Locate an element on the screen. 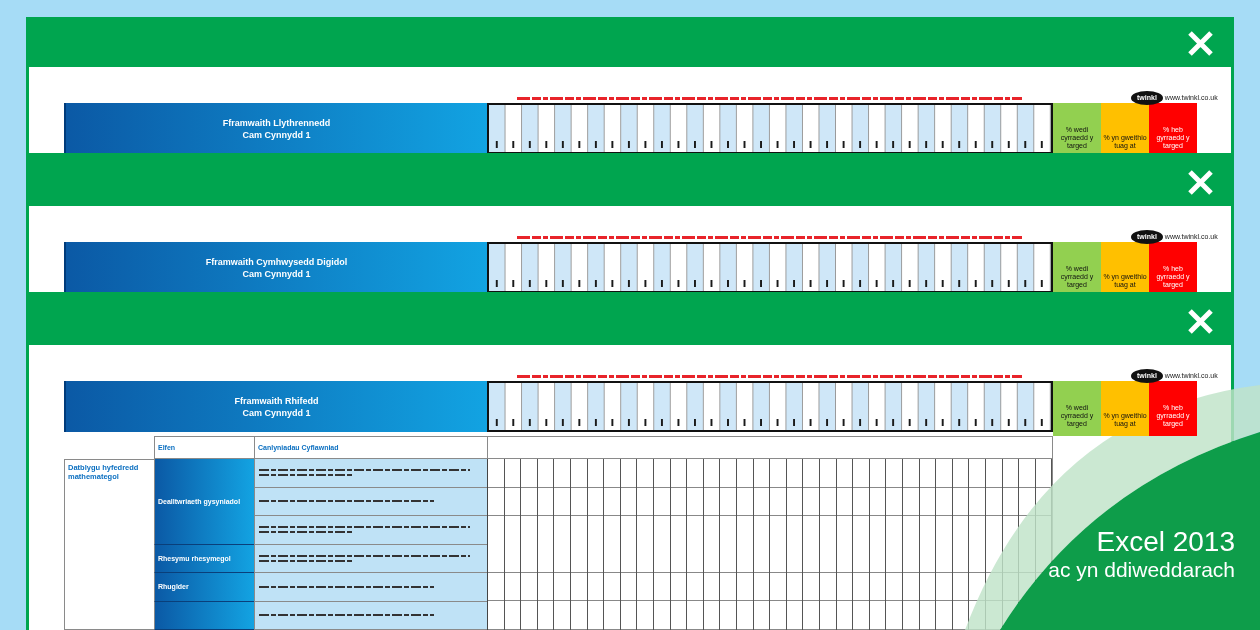  framework-title: Fframwaith Cymhwysedd Digidol is located at coordinates (276, 261).